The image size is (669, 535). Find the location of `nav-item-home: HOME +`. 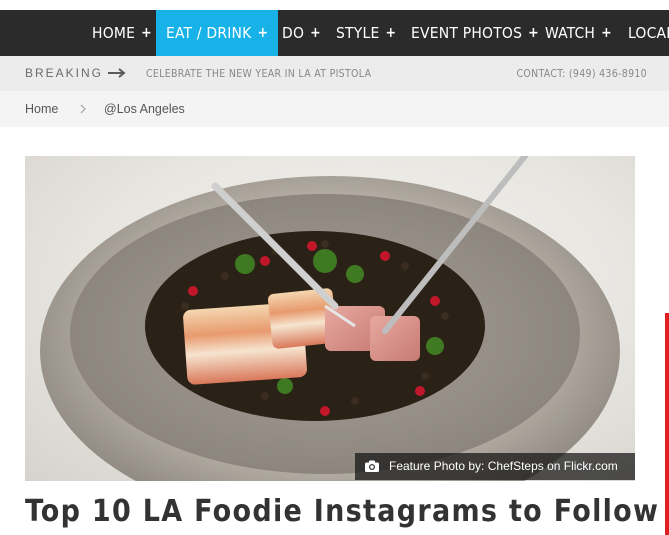

nav-item-home: HOME + is located at coordinates (122, 33).